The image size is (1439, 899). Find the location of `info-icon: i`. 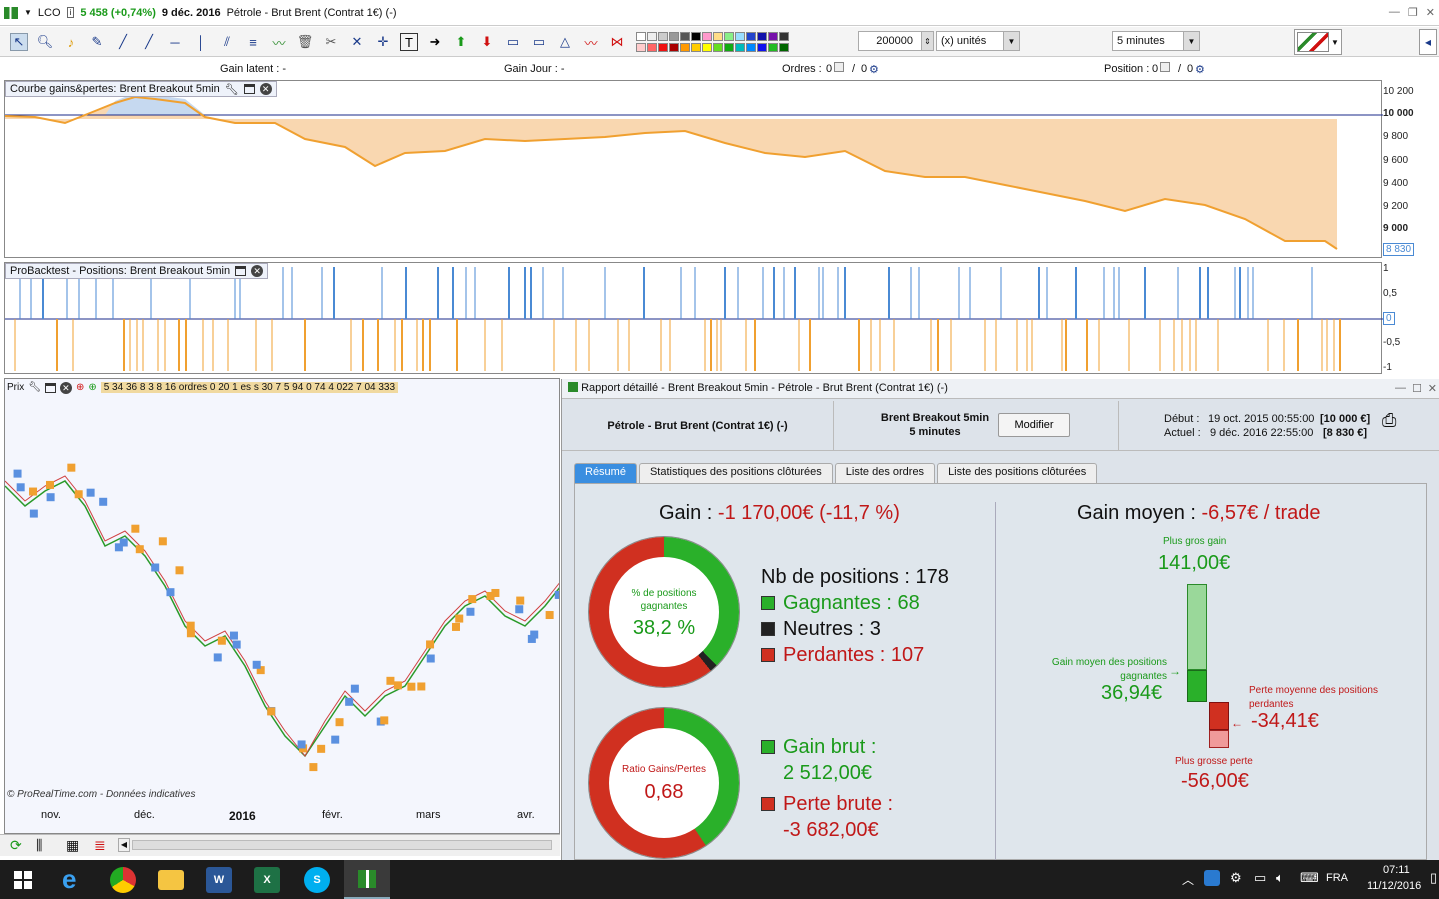

info-icon: i is located at coordinates (70, 12).